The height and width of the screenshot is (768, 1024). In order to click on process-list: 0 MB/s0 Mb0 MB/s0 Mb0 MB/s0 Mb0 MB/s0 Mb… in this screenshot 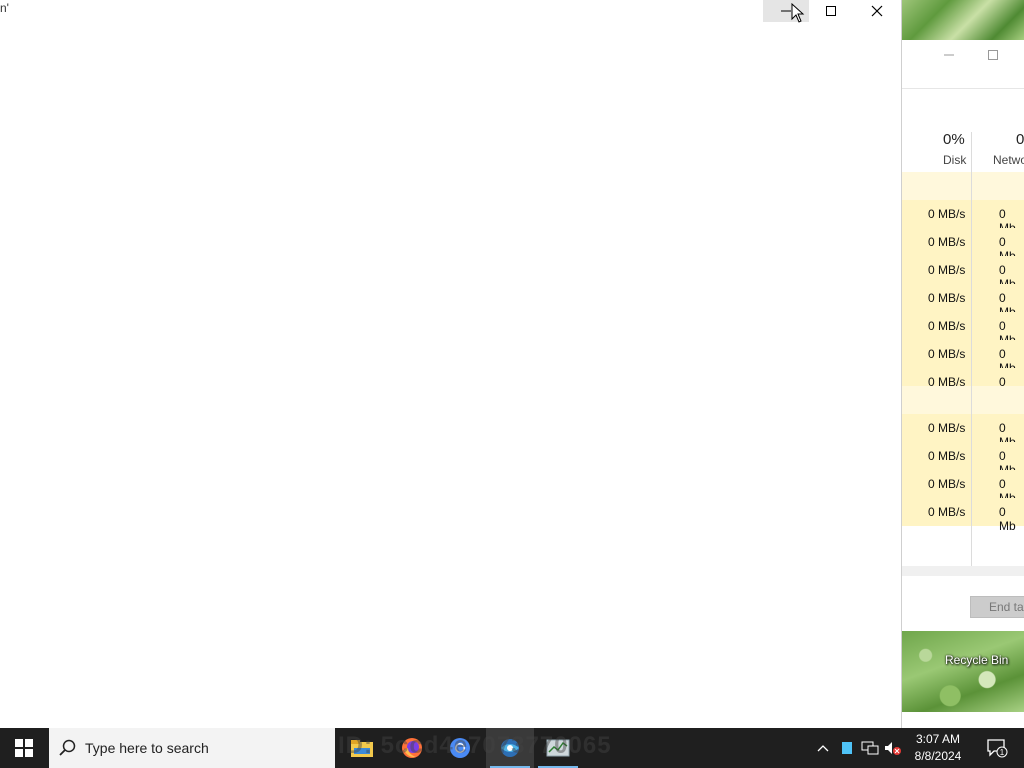, I will do `click(962, 369)`.